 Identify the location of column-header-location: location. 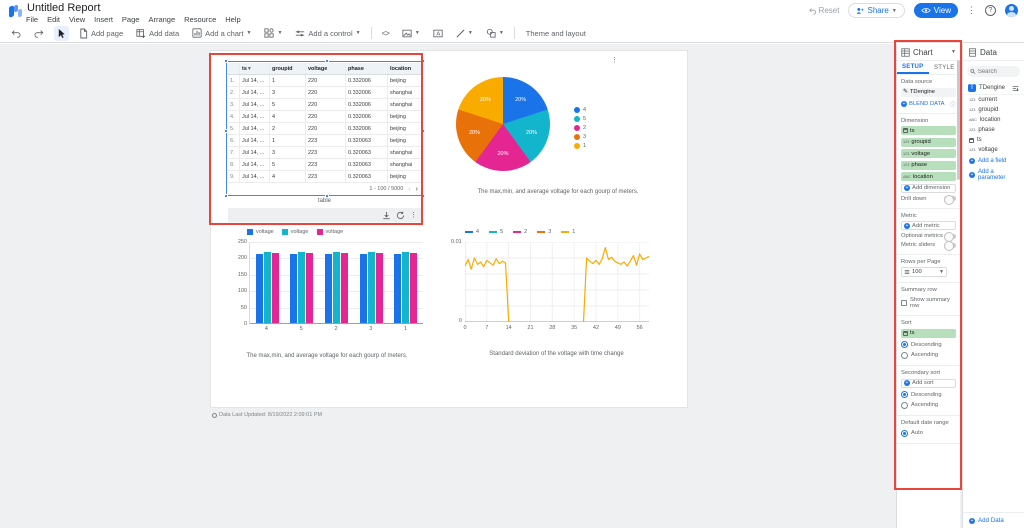
(404, 68).